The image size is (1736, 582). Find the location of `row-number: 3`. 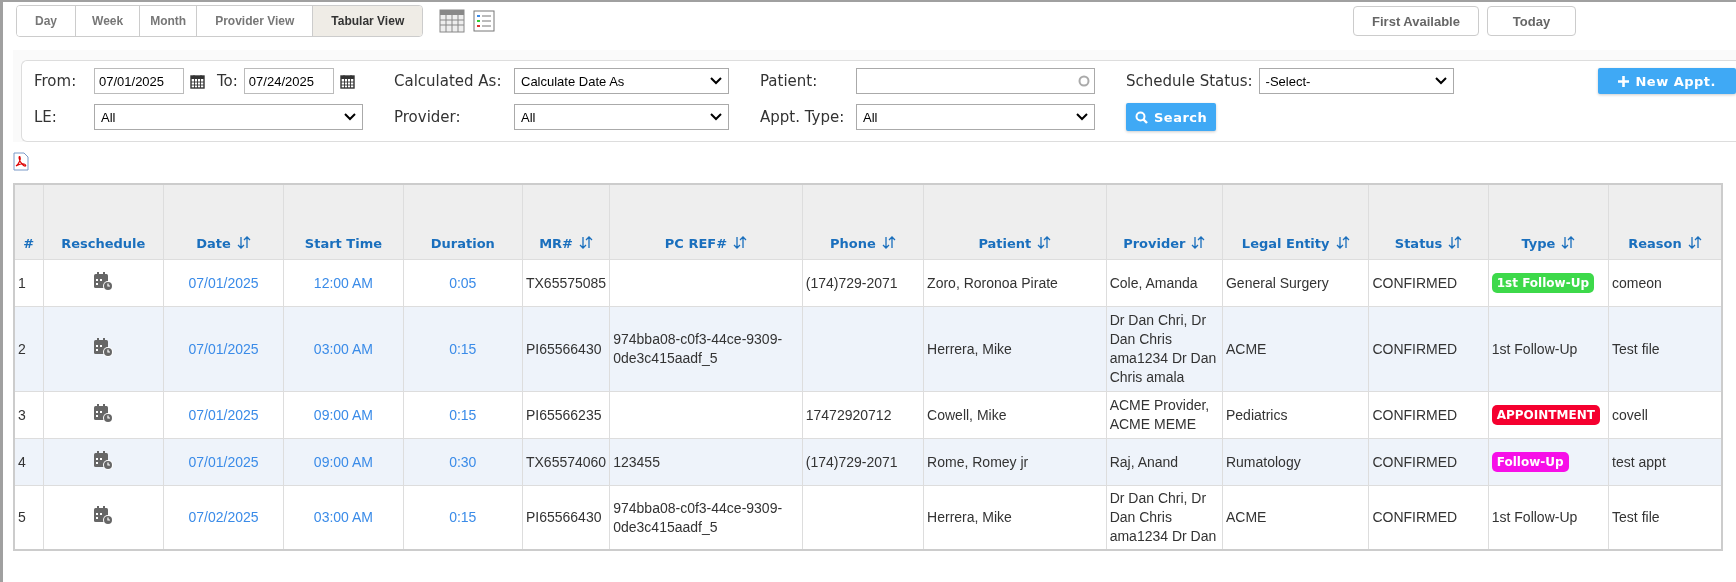

row-number: 3 is located at coordinates (29, 415).